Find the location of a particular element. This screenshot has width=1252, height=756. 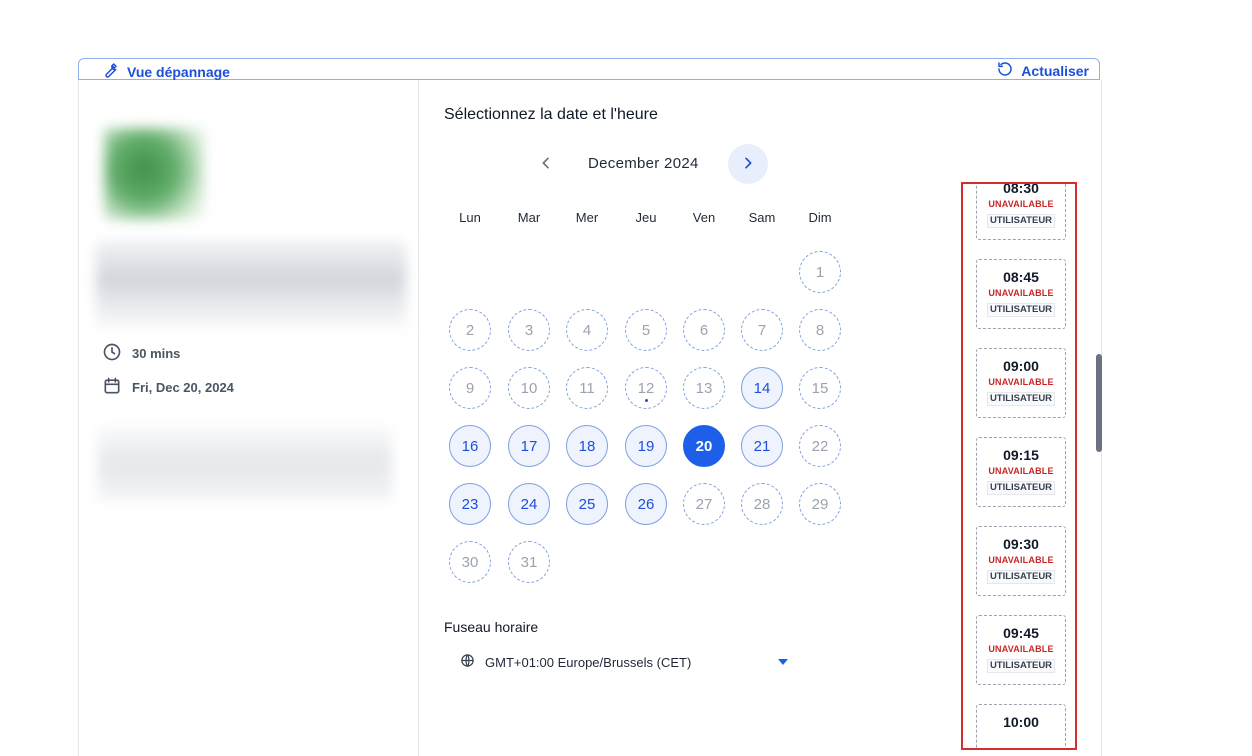

calendar-day-number: 8 is located at coordinates (820, 330).